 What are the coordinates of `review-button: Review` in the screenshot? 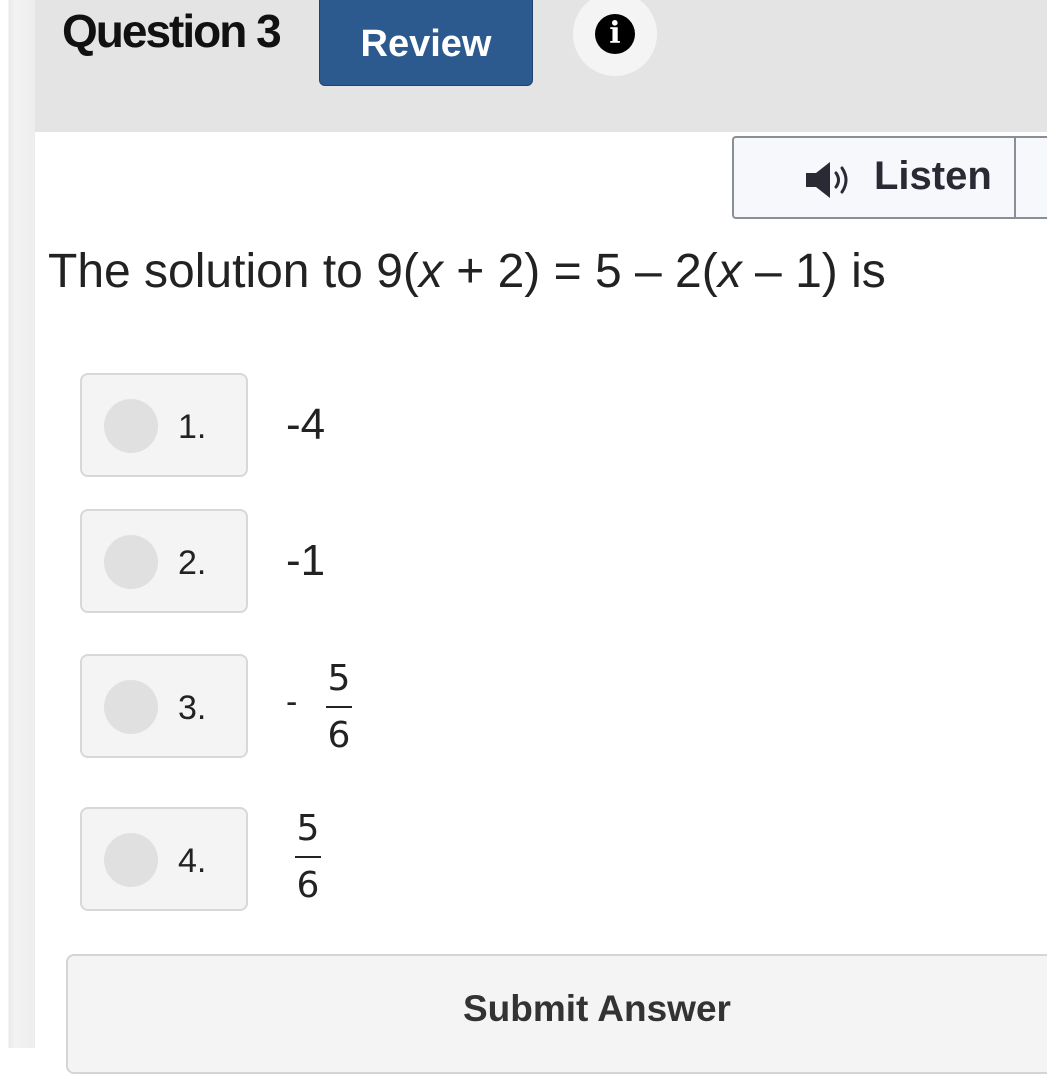 It's located at (426, 43).